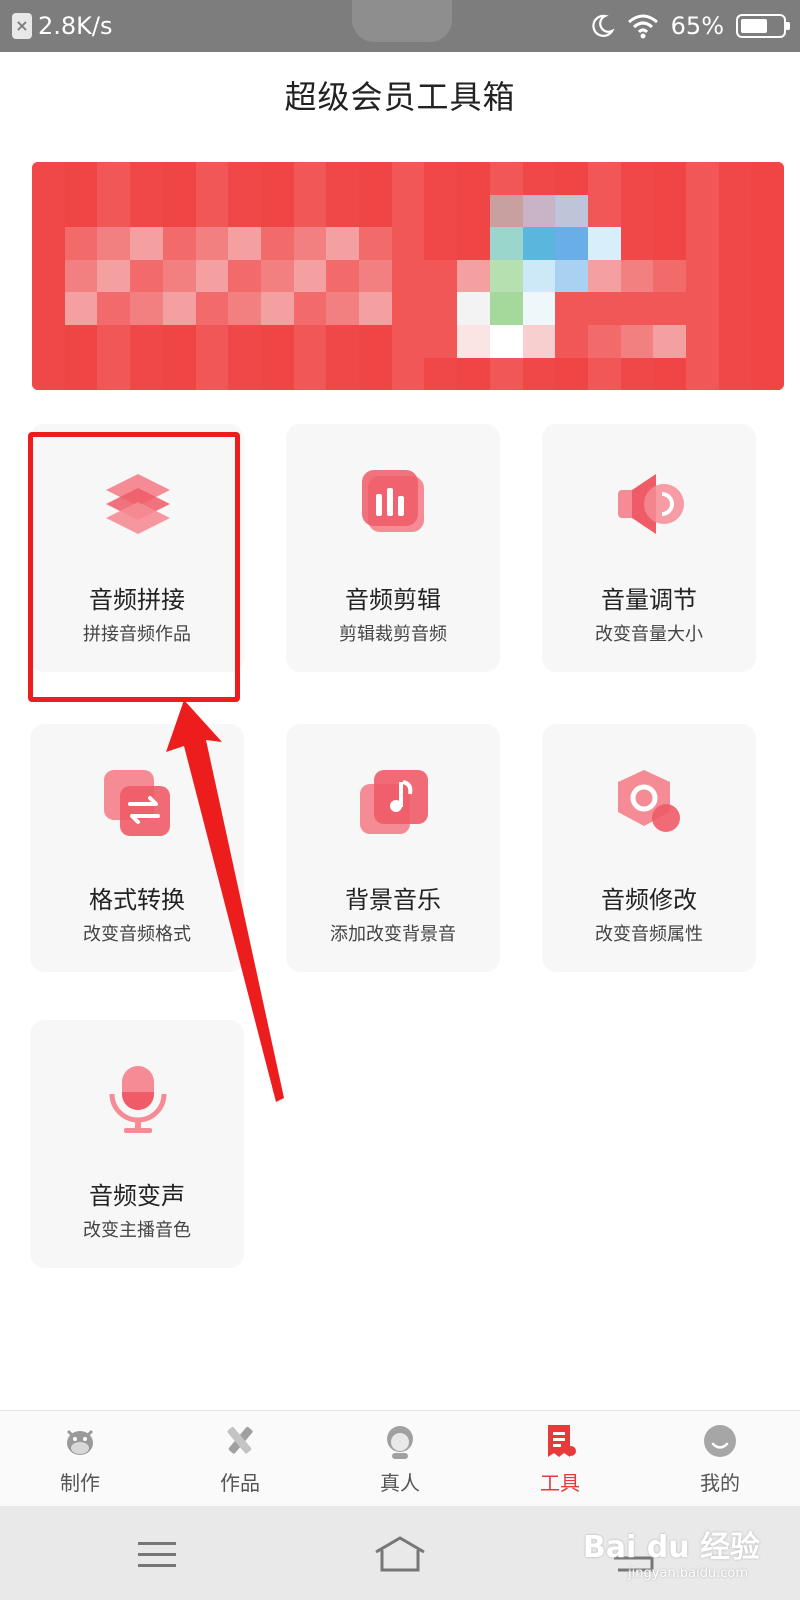  I want to click on wifi-icon, so click(642, 26).